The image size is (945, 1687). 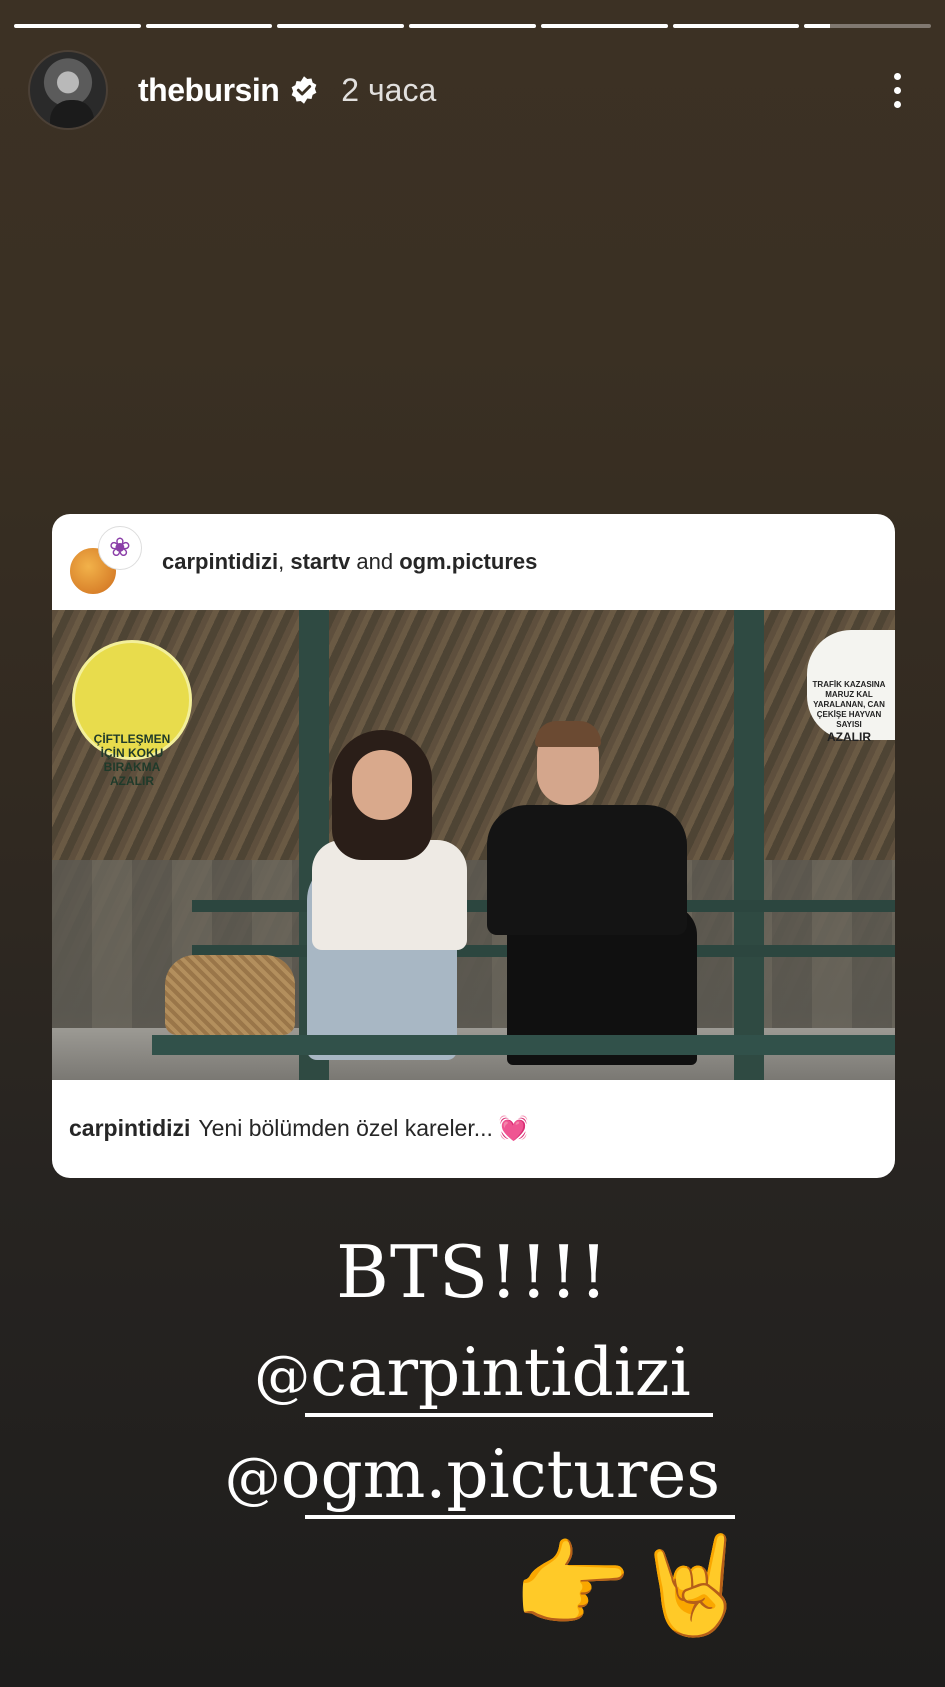 What do you see at coordinates (692, 1584) in the screenshot?
I see `rock-hand-icon: 🤘` at bounding box center [692, 1584].